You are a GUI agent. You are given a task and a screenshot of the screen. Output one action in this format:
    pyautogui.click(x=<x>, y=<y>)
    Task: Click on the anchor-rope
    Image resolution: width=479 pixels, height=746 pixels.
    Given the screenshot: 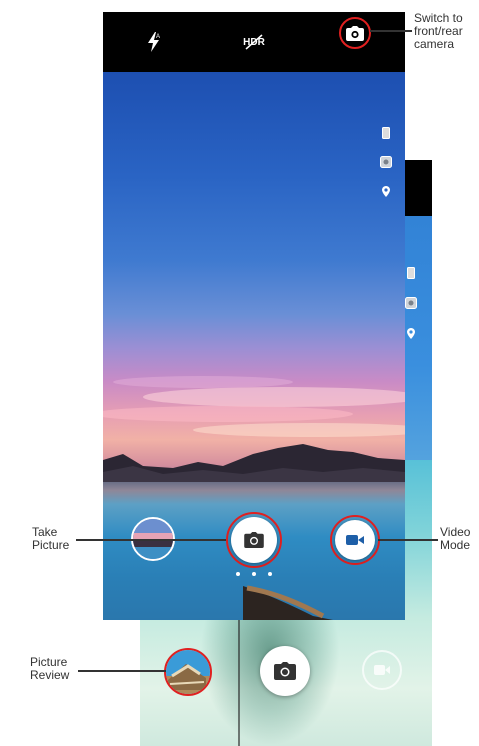 What is the action you would take?
    pyautogui.click(x=239, y=683)
    